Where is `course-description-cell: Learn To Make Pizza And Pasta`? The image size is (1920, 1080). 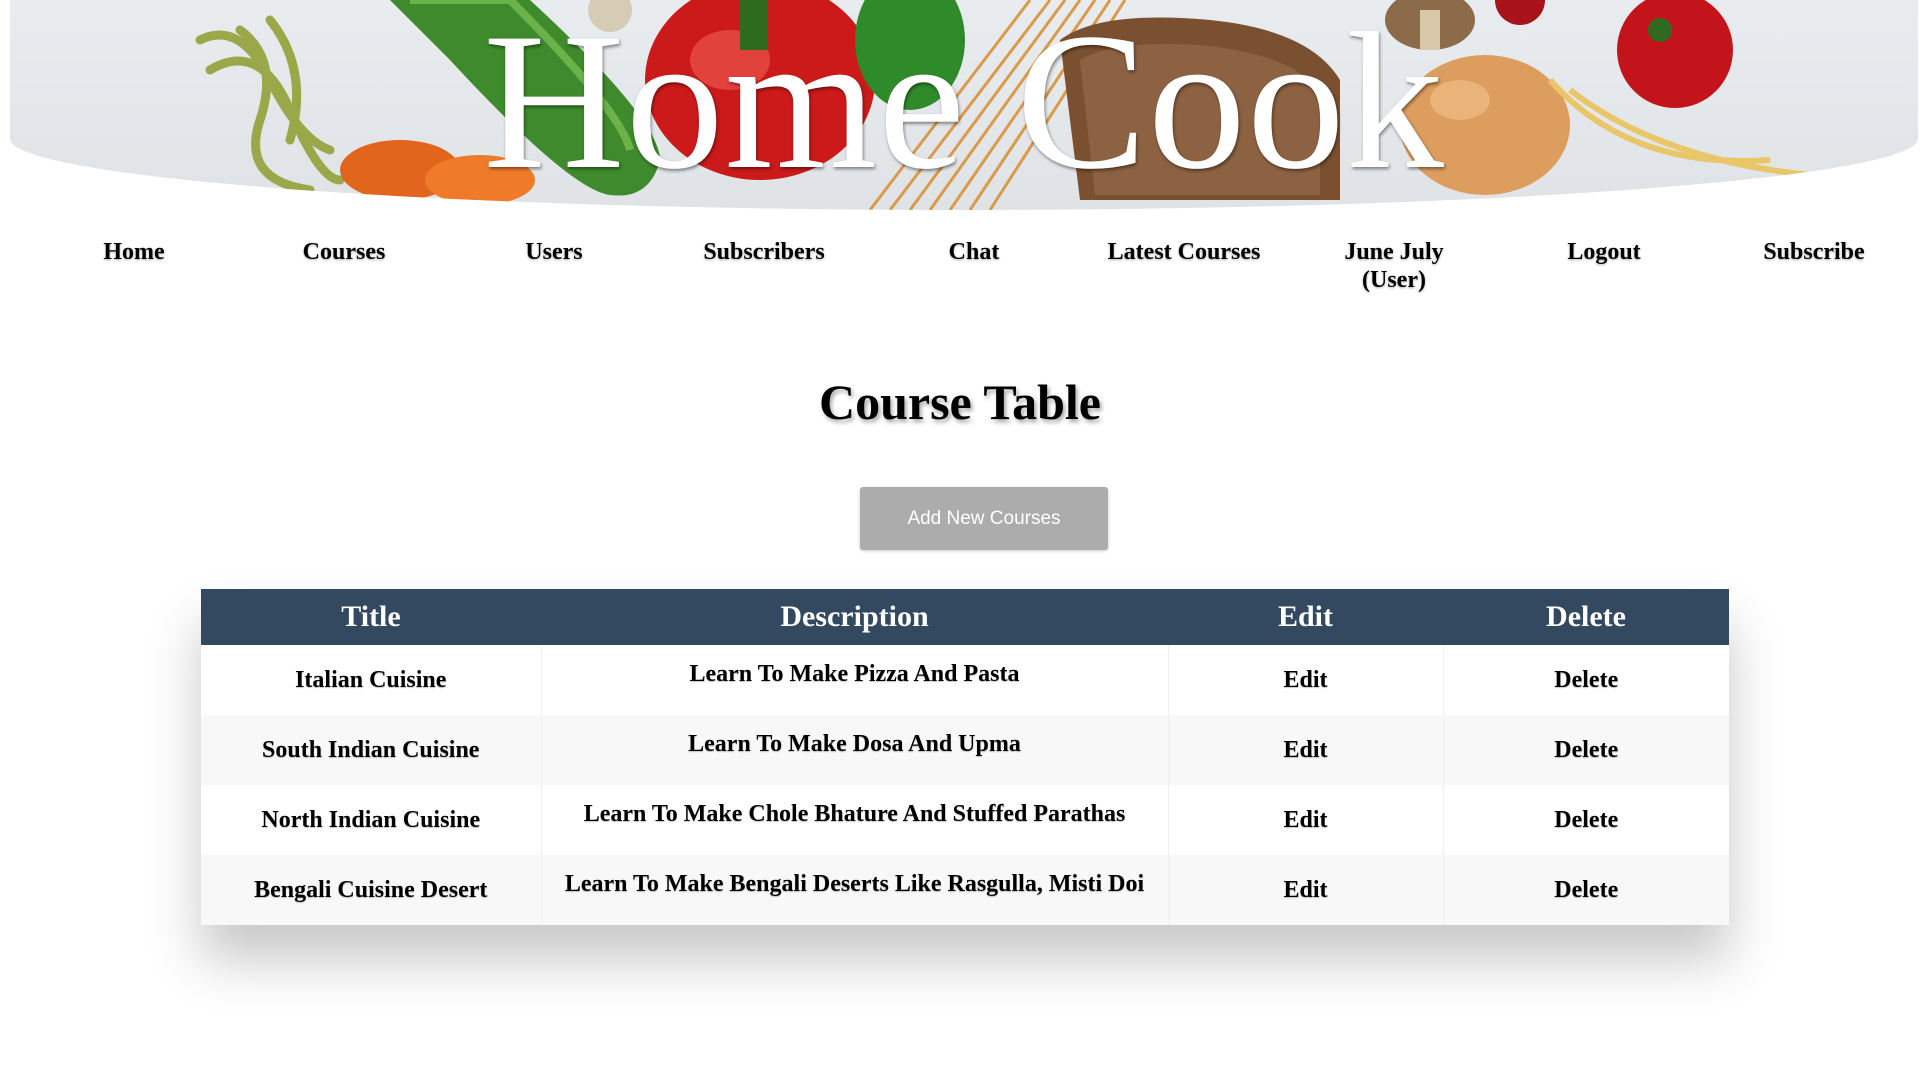 course-description-cell: Learn To Make Pizza And Pasta is located at coordinates (855, 680).